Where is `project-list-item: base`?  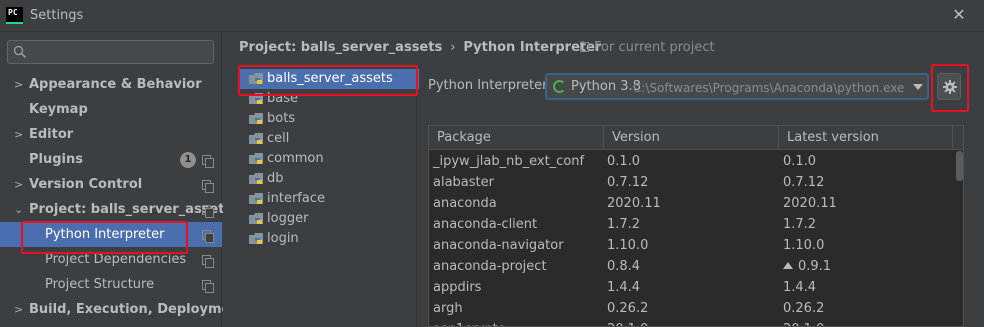 project-list-item: base is located at coordinates (329, 99).